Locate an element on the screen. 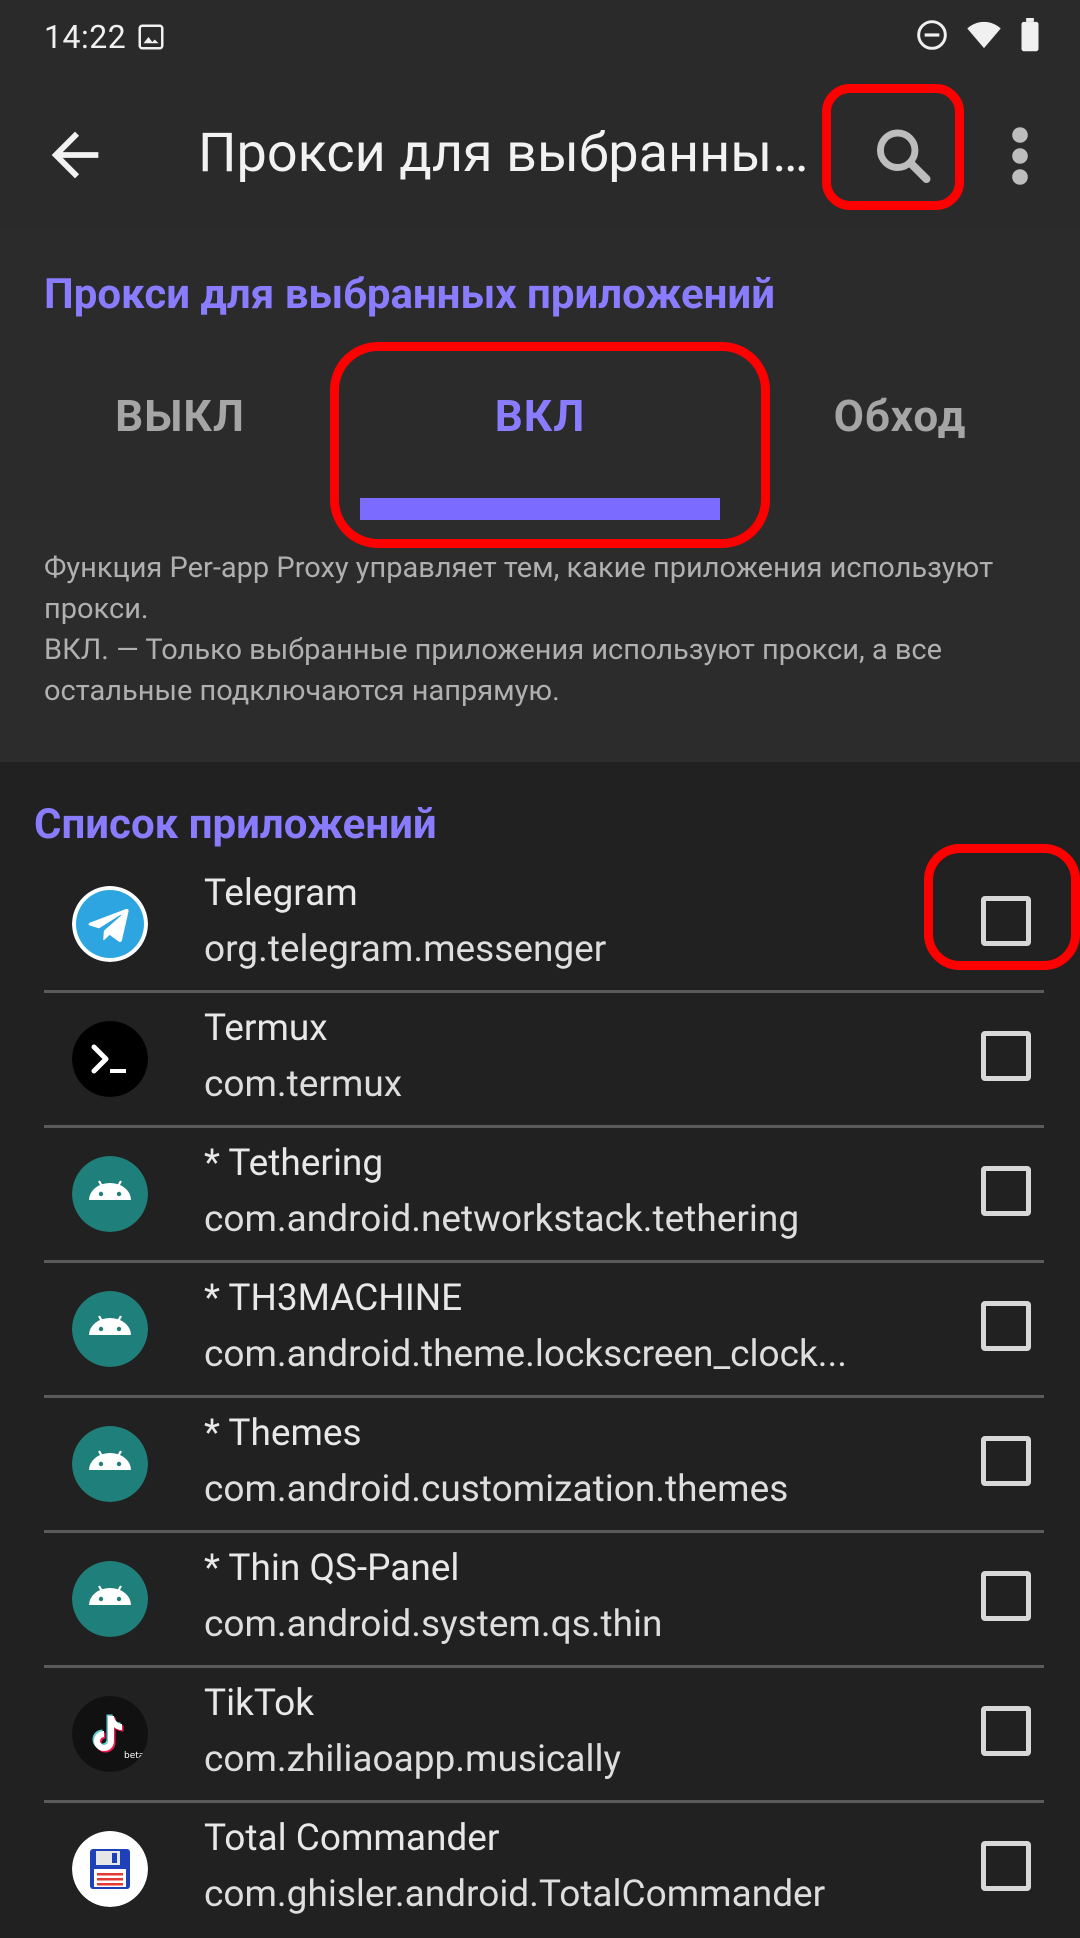 The height and width of the screenshot is (1938, 1080). search-icon is located at coordinates (902, 162).